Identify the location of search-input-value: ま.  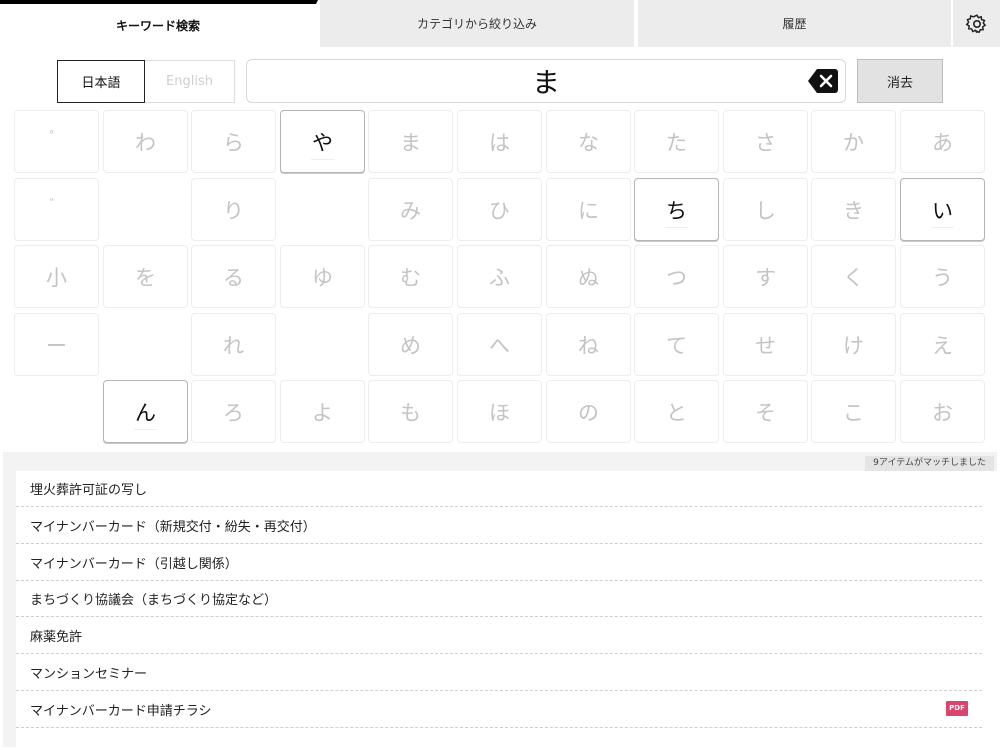
(545, 82).